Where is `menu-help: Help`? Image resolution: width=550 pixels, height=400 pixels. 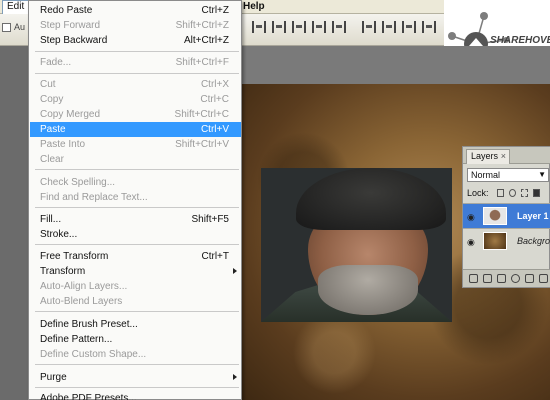
menu-help: Help is located at coordinates (254, 7).